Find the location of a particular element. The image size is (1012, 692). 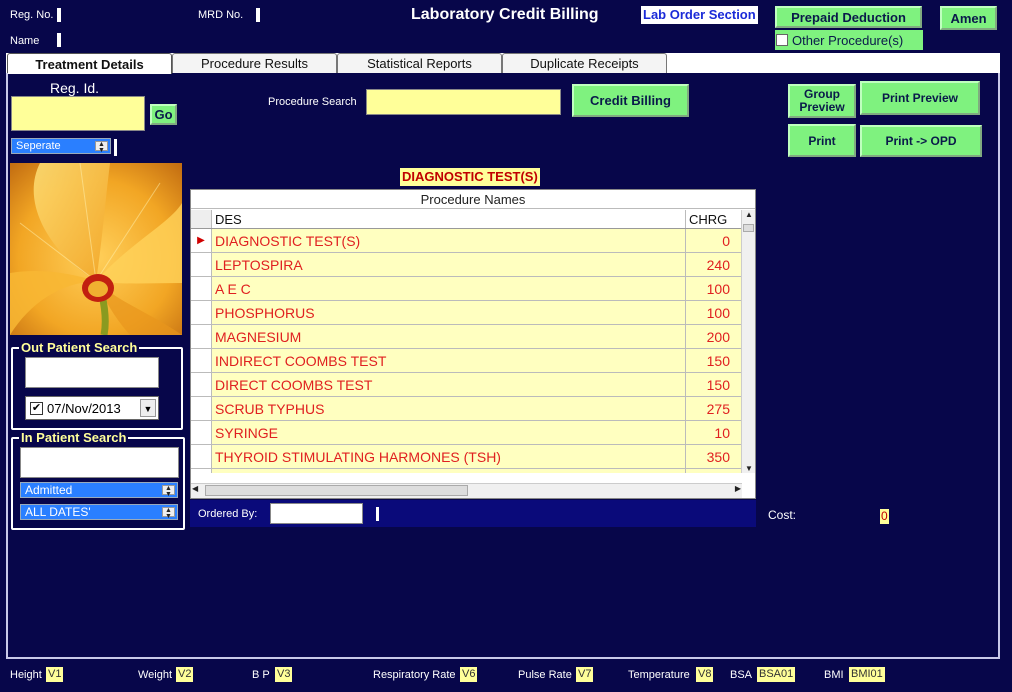

status-spin-icon: ▲ ▼ is located at coordinates (168, 491).